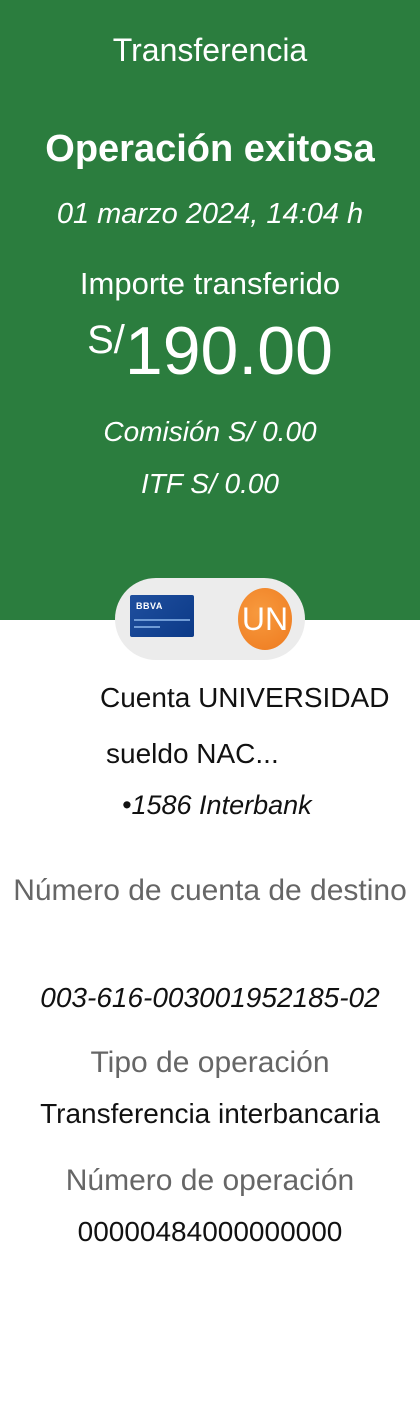 The height and width of the screenshot is (1404, 420). Describe the element at coordinates (210, 431) in the screenshot. I see `fee-text: Comisión S/ 0.00` at that location.